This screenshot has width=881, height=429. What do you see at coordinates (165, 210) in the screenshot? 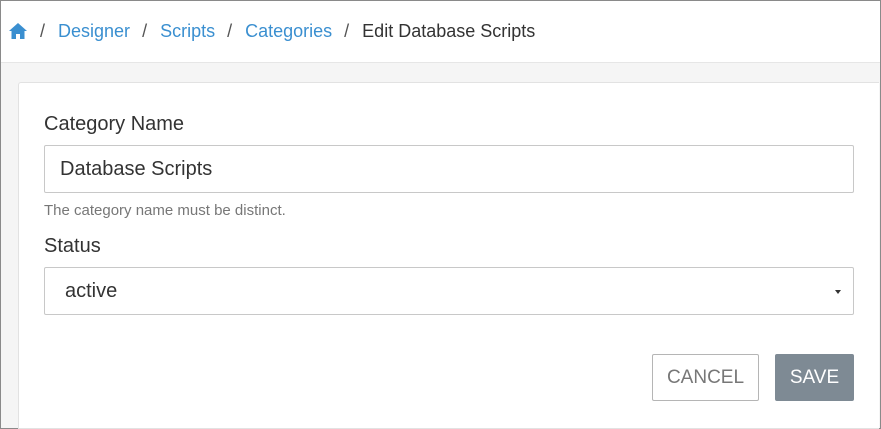
I see `category-name-help-text: The category name must be distinct.` at bounding box center [165, 210].